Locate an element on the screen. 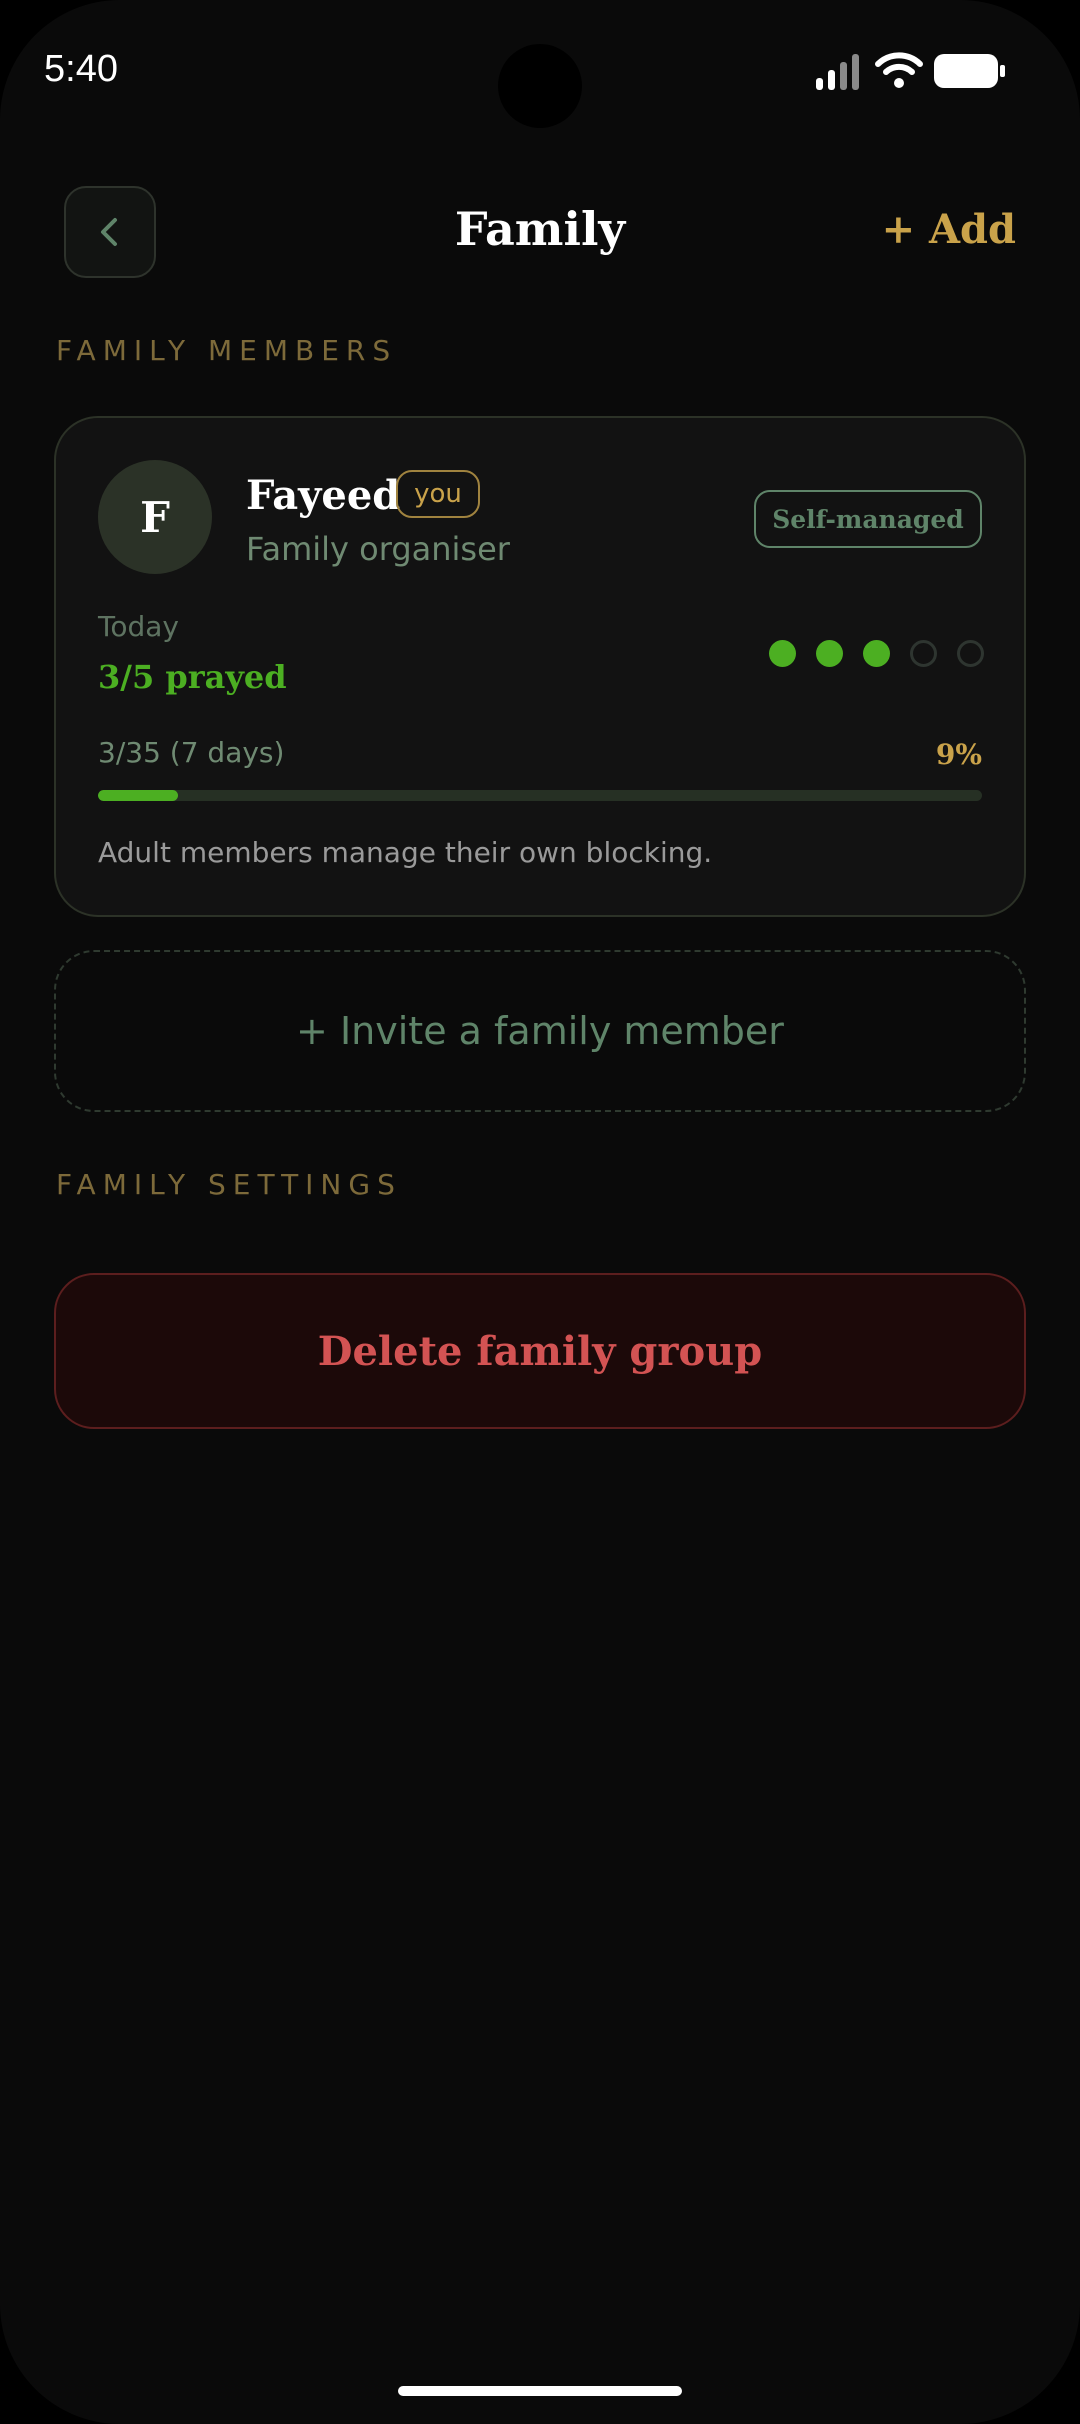  prayed-count: 3/5 prayed is located at coordinates (192, 677).